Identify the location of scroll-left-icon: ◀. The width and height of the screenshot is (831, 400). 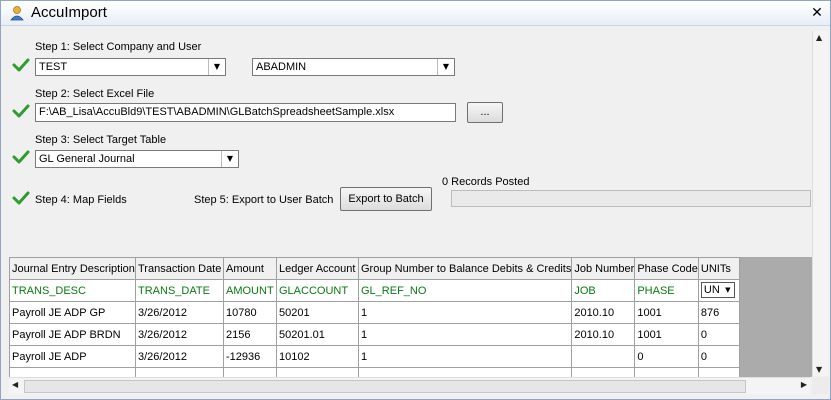
(15, 384).